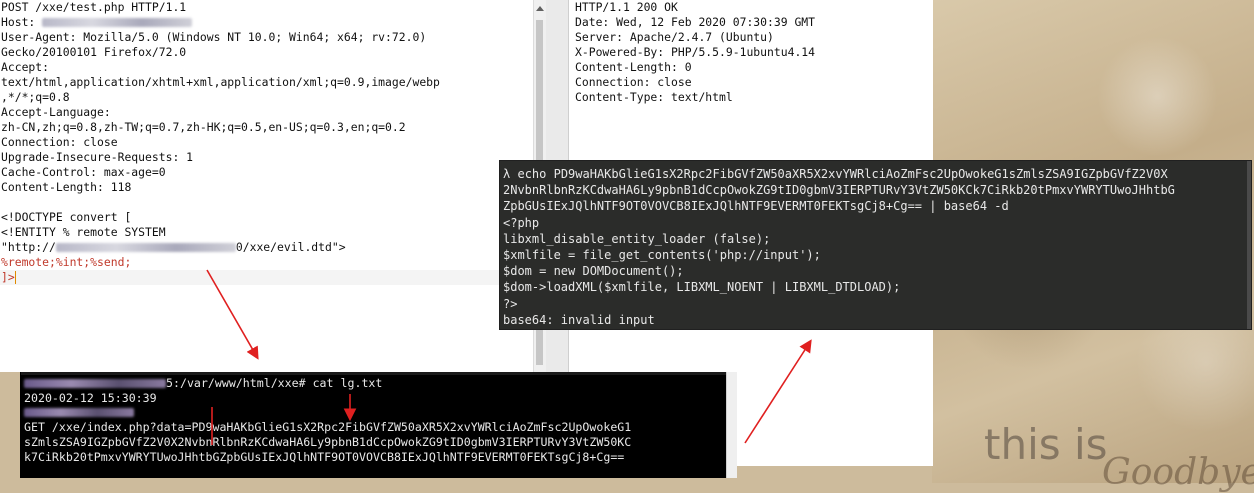 This screenshot has width=1254, height=493. What do you see at coordinates (778, 391) in the screenshot?
I see `annotation-arrow-log-to-php` at bounding box center [778, 391].